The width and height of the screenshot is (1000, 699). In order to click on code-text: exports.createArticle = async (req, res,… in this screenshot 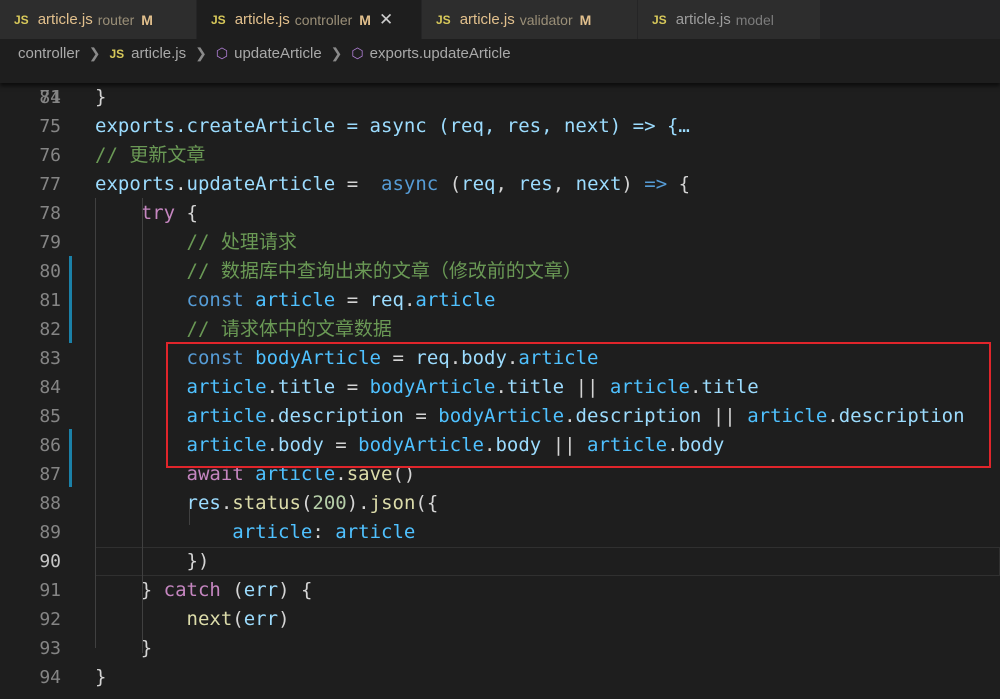, I will do `click(392, 126)`.